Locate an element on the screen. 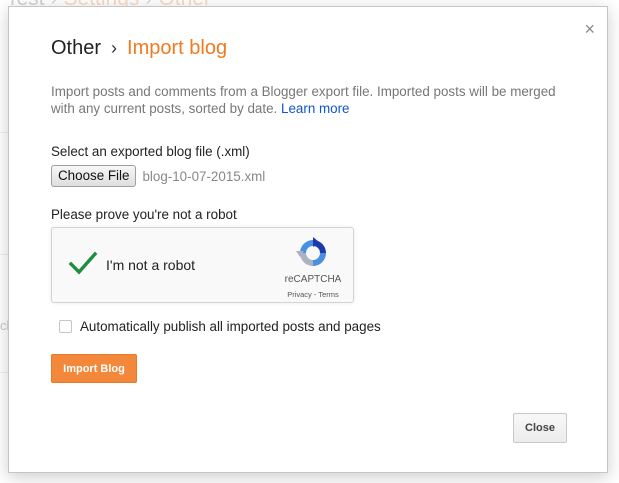 This screenshot has height=483, width=619. close-button: Close is located at coordinates (540, 428).